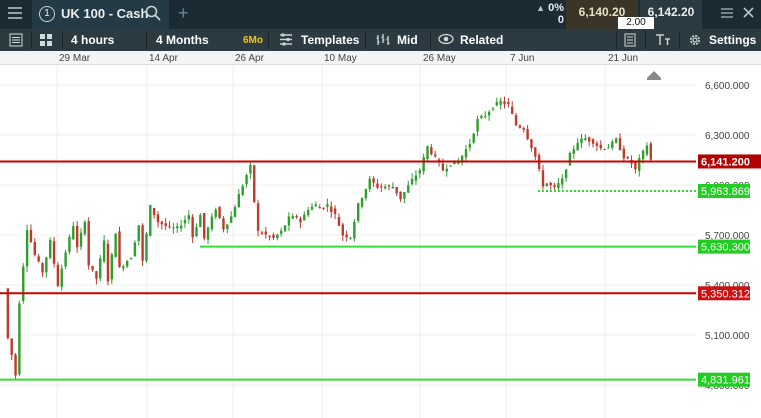 The image size is (761, 418). Describe the element at coordinates (286, 41) in the screenshot. I see `templates-icon` at that location.